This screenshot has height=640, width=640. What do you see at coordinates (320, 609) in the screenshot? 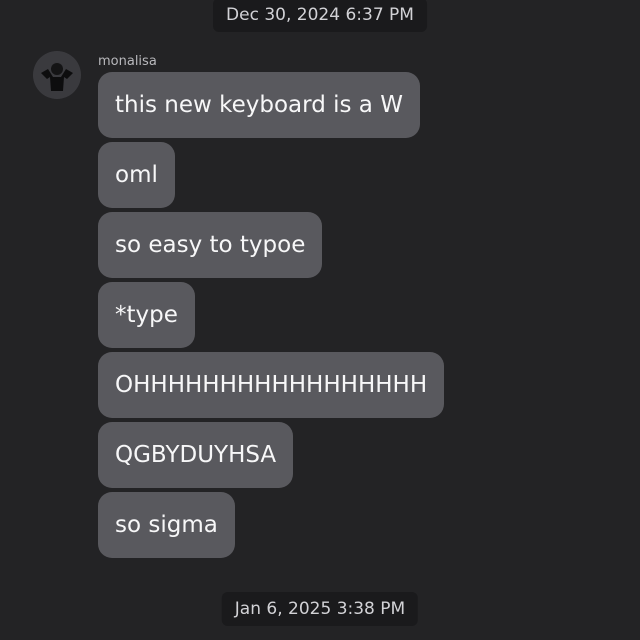
I see `timestamp-divider: Jan 6, 2025 3:38 PM` at bounding box center [320, 609].